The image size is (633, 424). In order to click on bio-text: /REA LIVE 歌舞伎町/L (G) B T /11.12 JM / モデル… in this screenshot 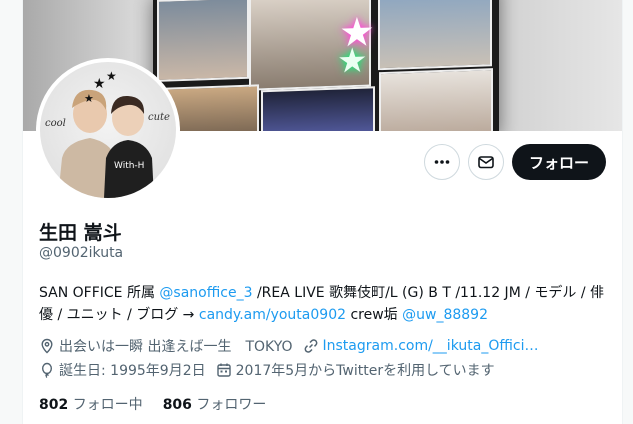, I will do `click(428, 293)`.